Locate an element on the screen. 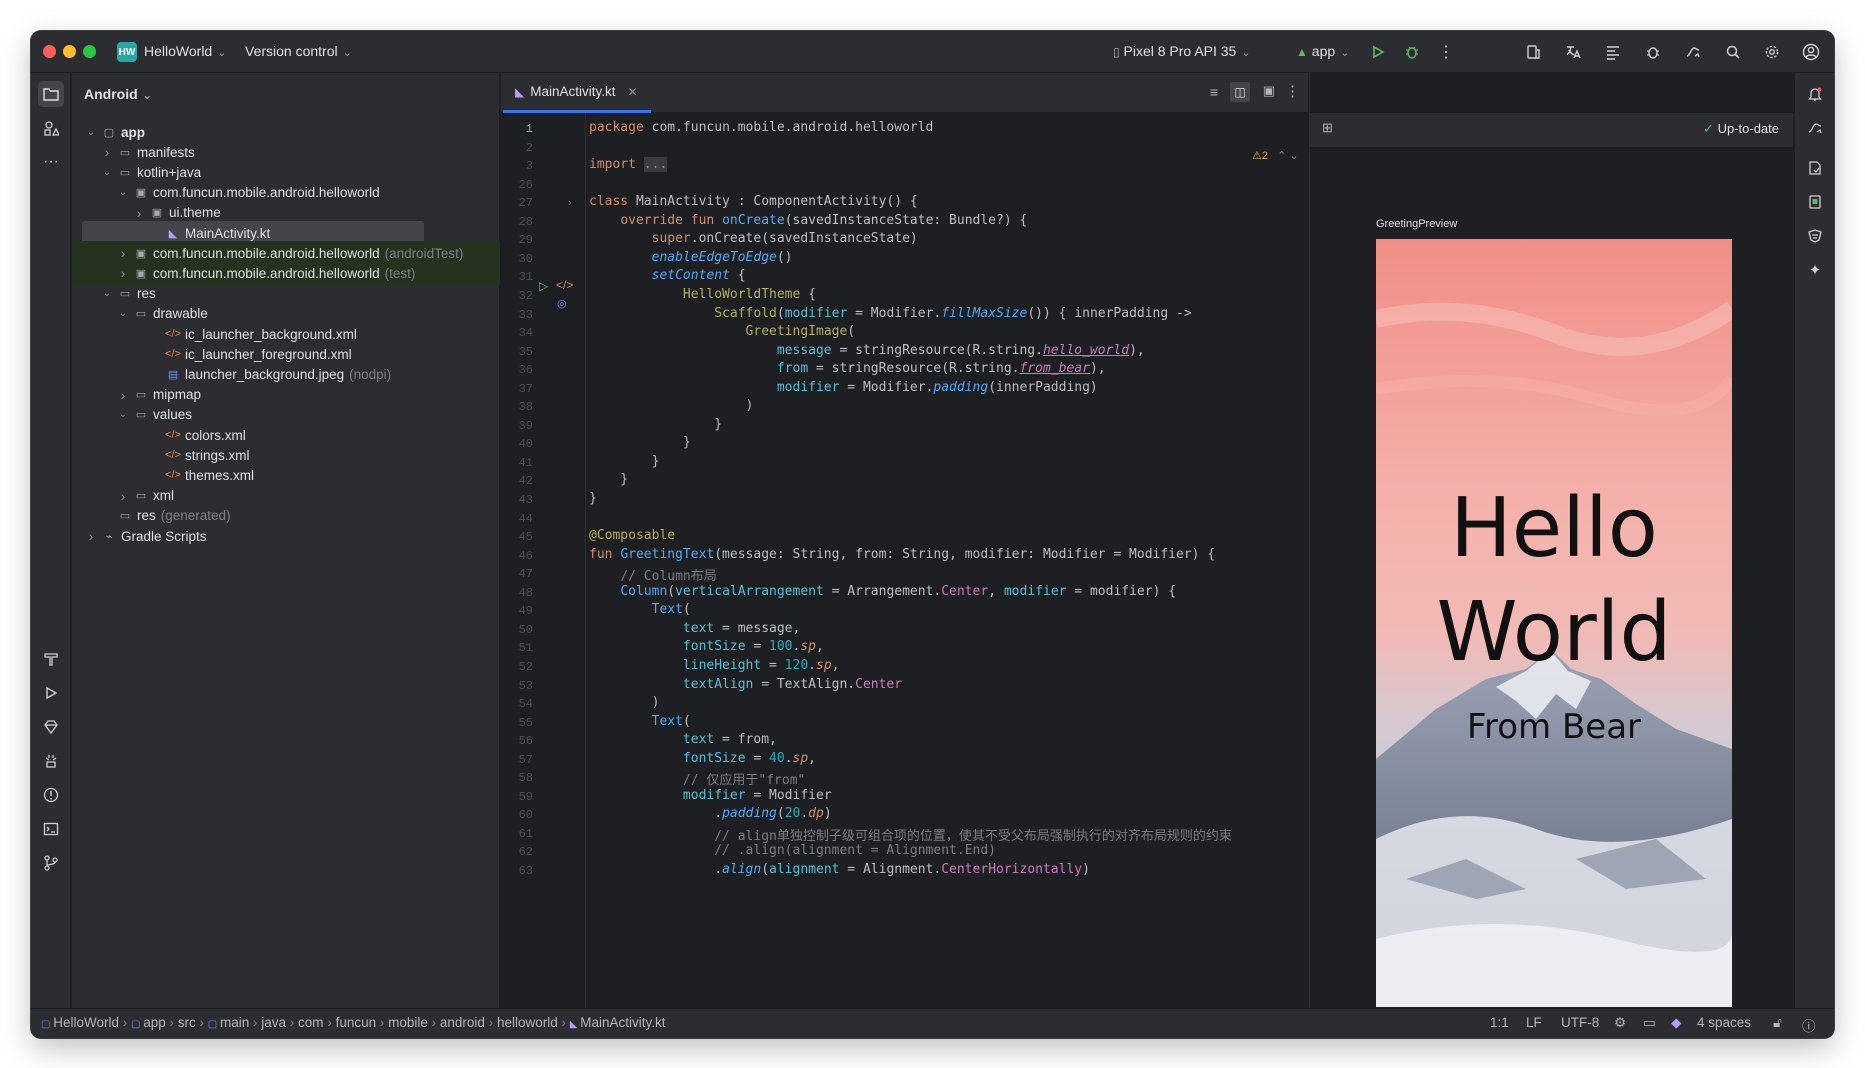 This screenshot has width=1865, height=1068. running-devices-icon is located at coordinates (1815, 202).